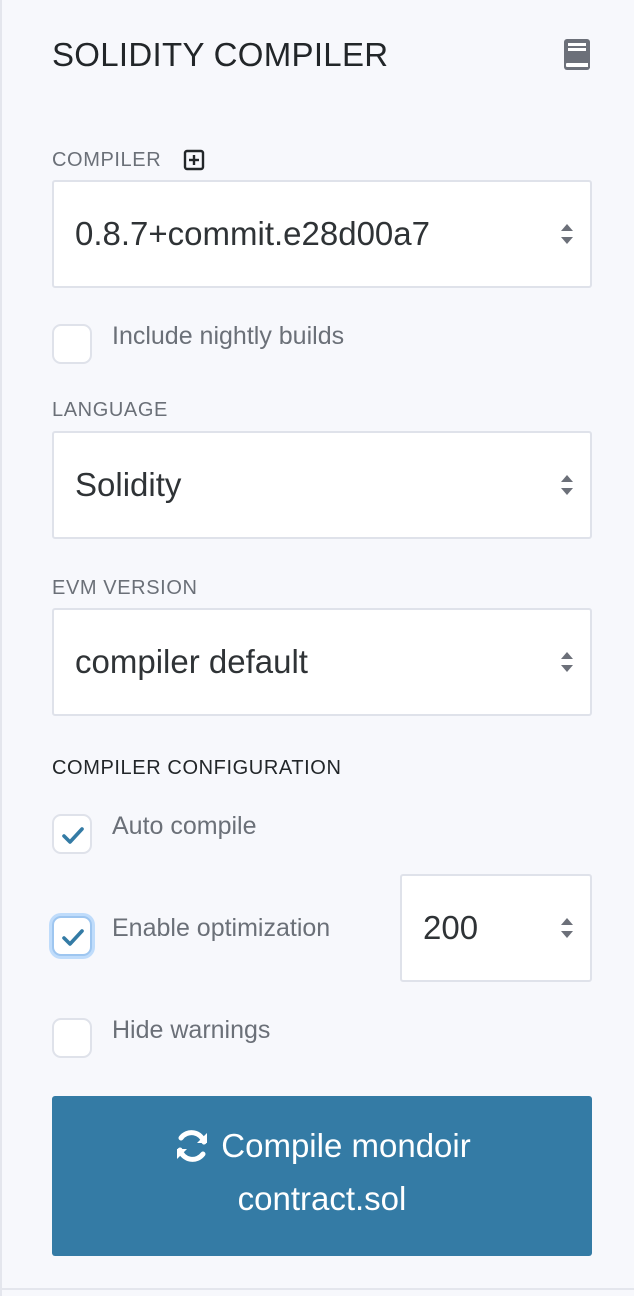  I want to click on enable-optimization-checkbox, so click(72, 936).